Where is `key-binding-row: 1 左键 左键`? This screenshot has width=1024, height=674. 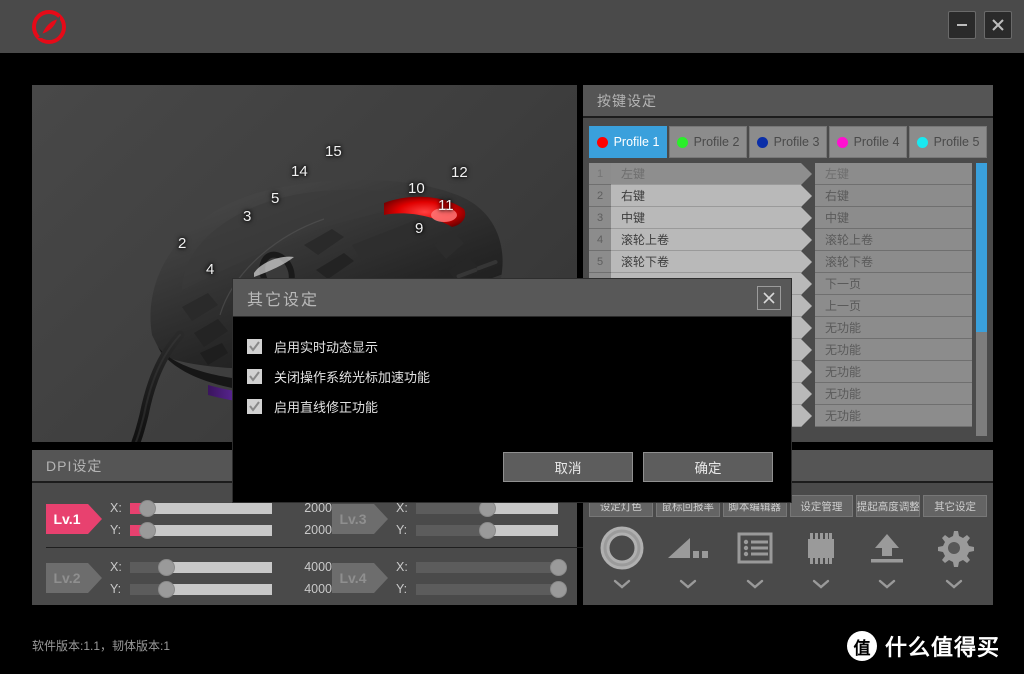 key-binding-row: 1 左键 左键 is located at coordinates (780, 174).